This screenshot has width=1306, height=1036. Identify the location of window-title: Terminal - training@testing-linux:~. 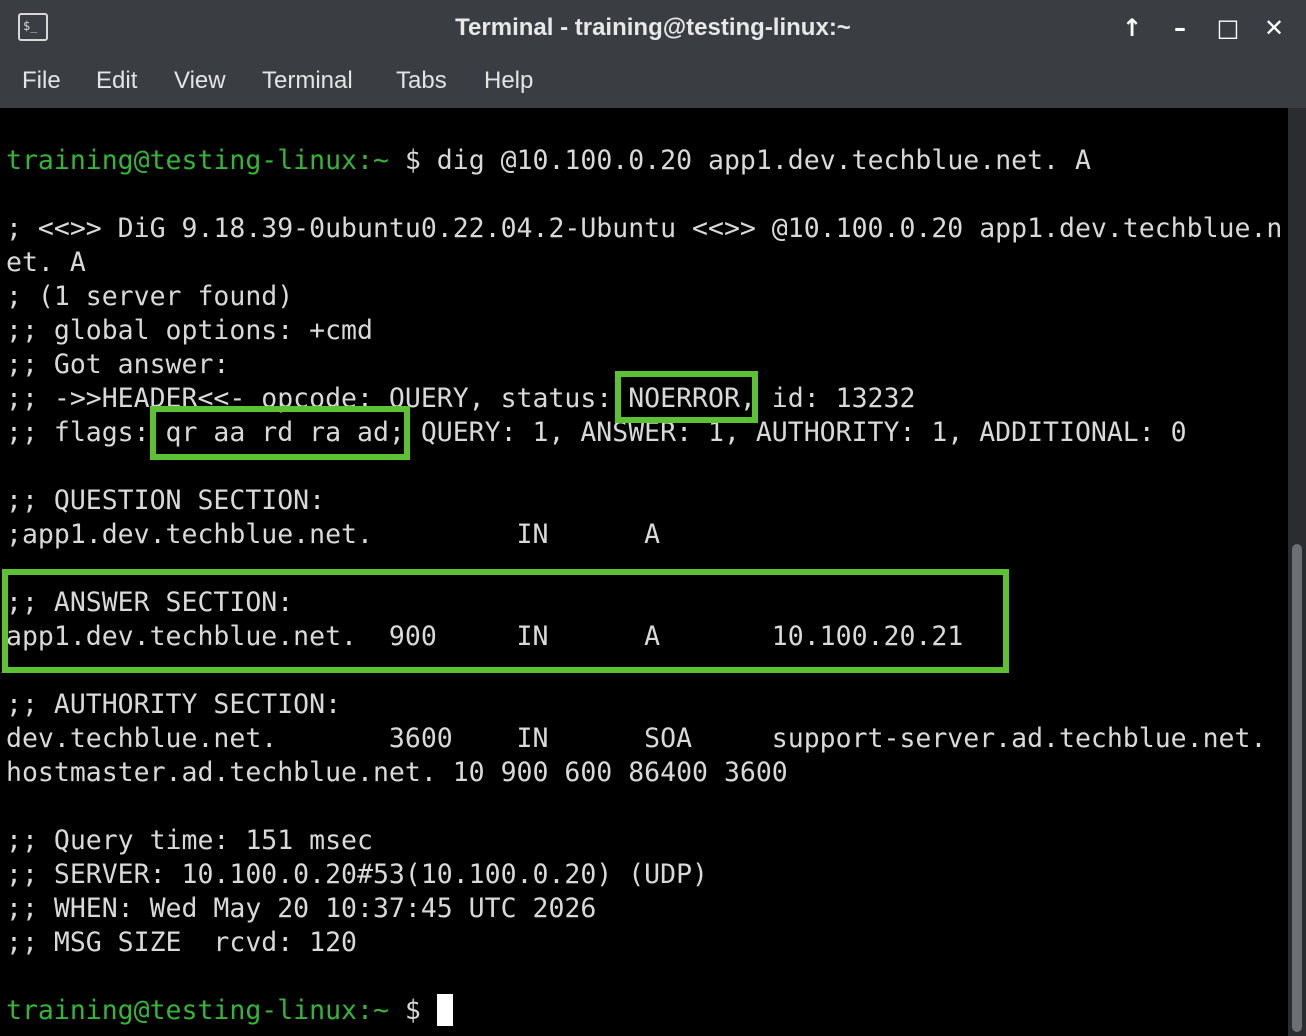
(653, 27).